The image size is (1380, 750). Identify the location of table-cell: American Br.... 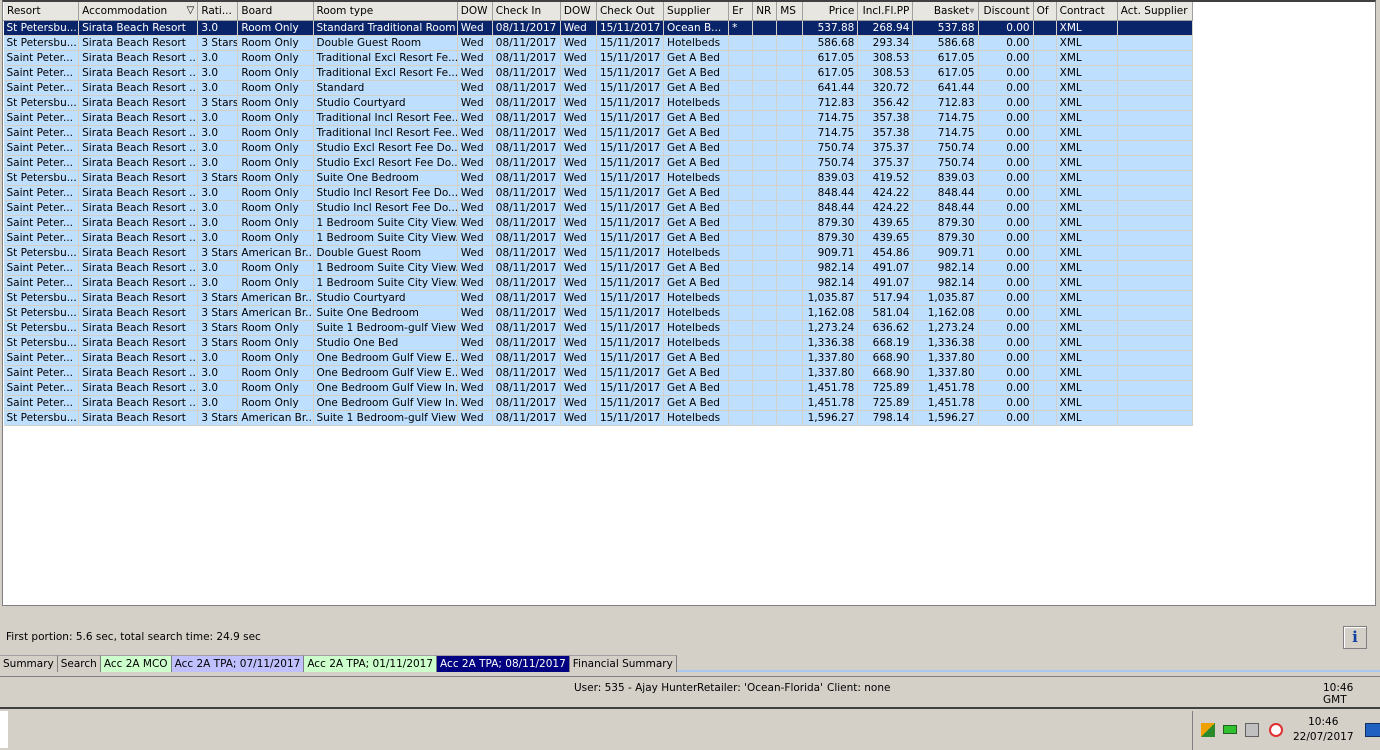
(275, 418).